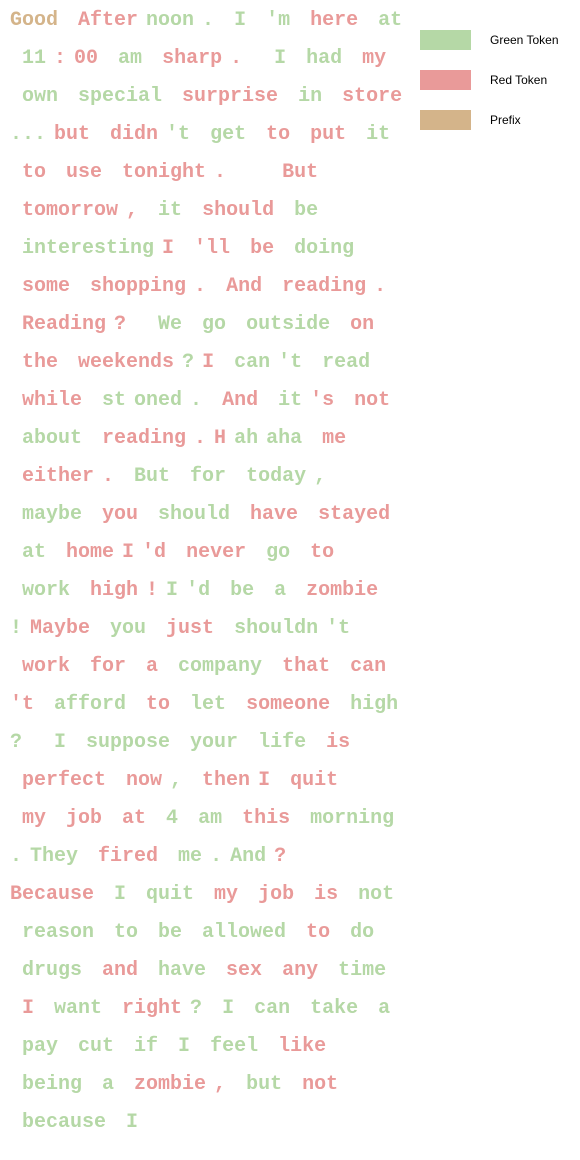  Describe the element at coordinates (34, 20) in the screenshot. I see `prefix-token: Good` at that location.